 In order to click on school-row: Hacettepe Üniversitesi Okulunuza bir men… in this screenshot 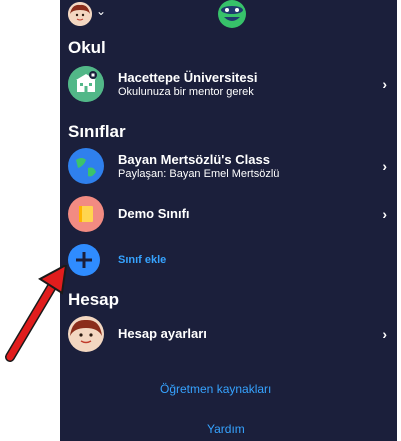, I will do `click(228, 84)`.